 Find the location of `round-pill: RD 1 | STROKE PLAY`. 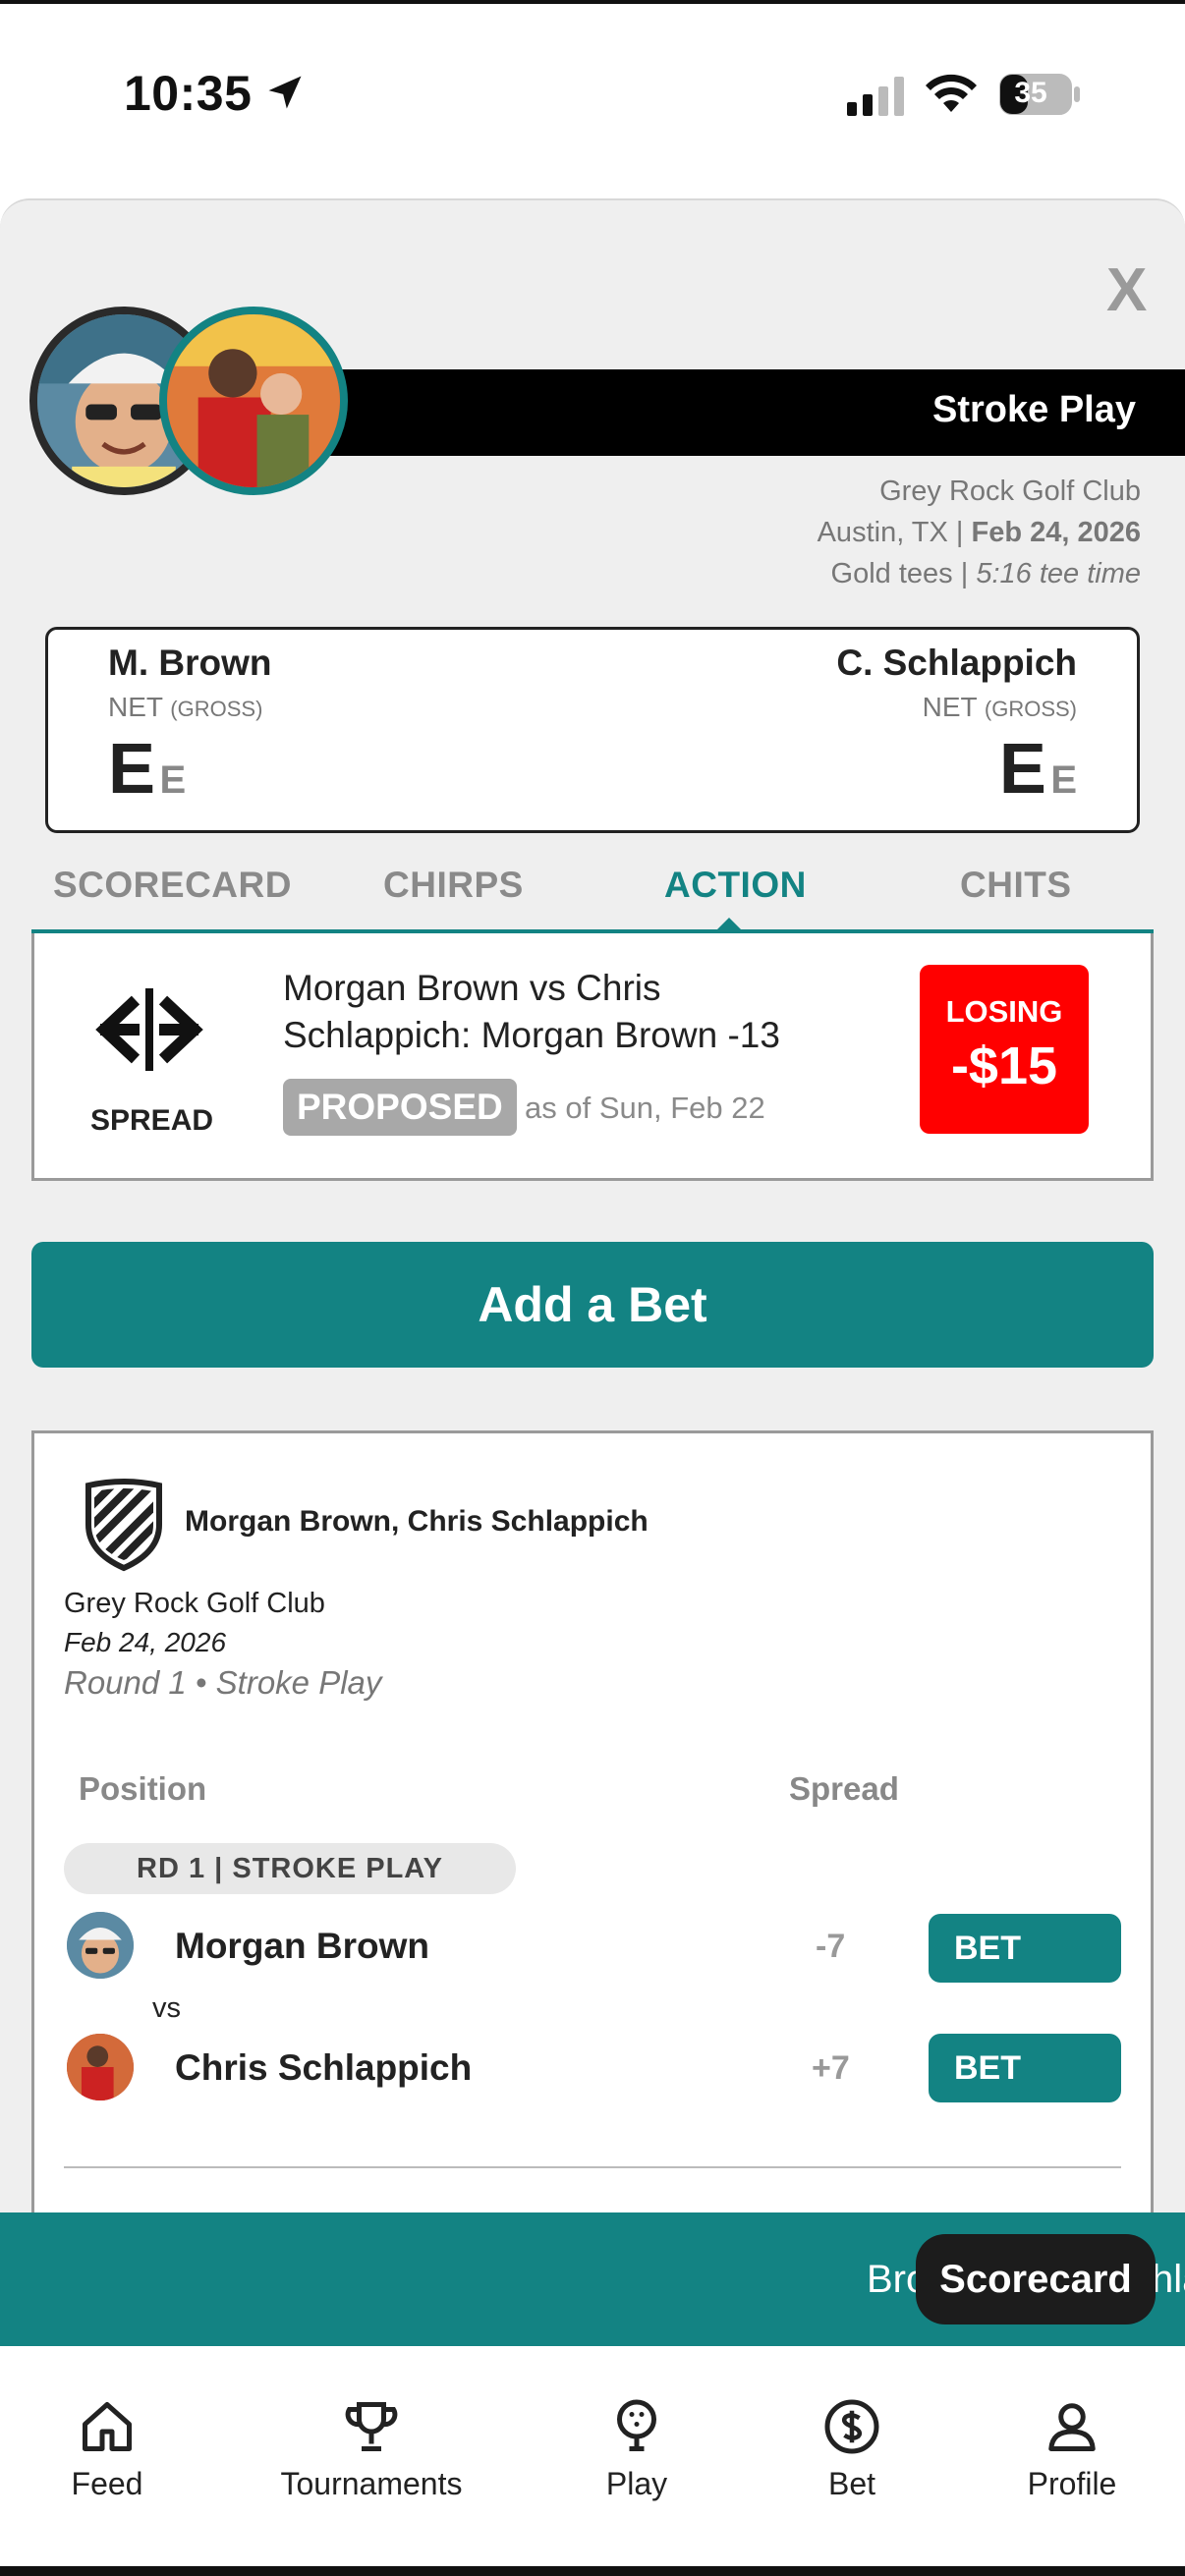

round-pill: RD 1 | STROKE PLAY is located at coordinates (290, 1868).